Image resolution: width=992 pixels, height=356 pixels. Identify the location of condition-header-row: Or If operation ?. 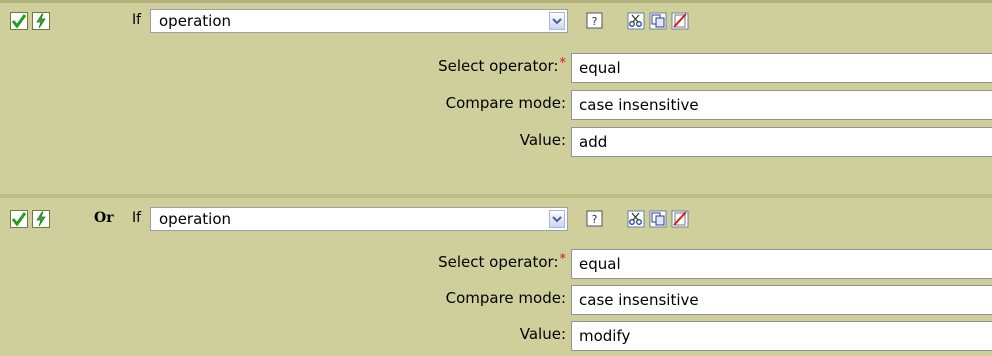
(496, 218).